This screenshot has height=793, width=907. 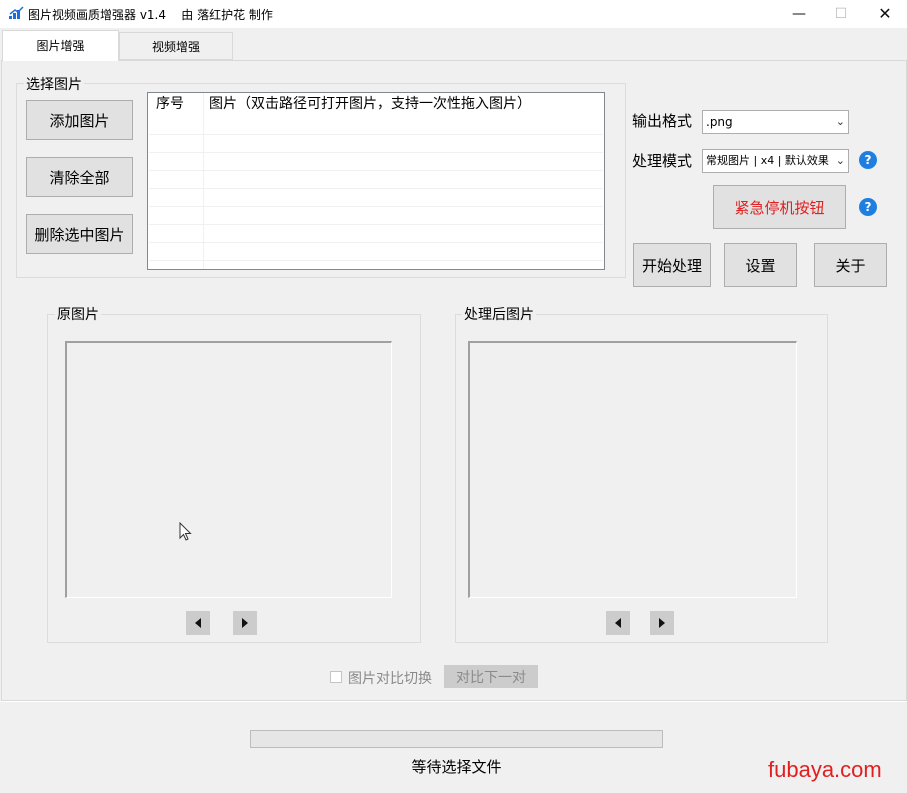 I want to click on process-mode-select: 常规图片 | x4 | 默认效果 ⌄, so click(x=775, y=161).